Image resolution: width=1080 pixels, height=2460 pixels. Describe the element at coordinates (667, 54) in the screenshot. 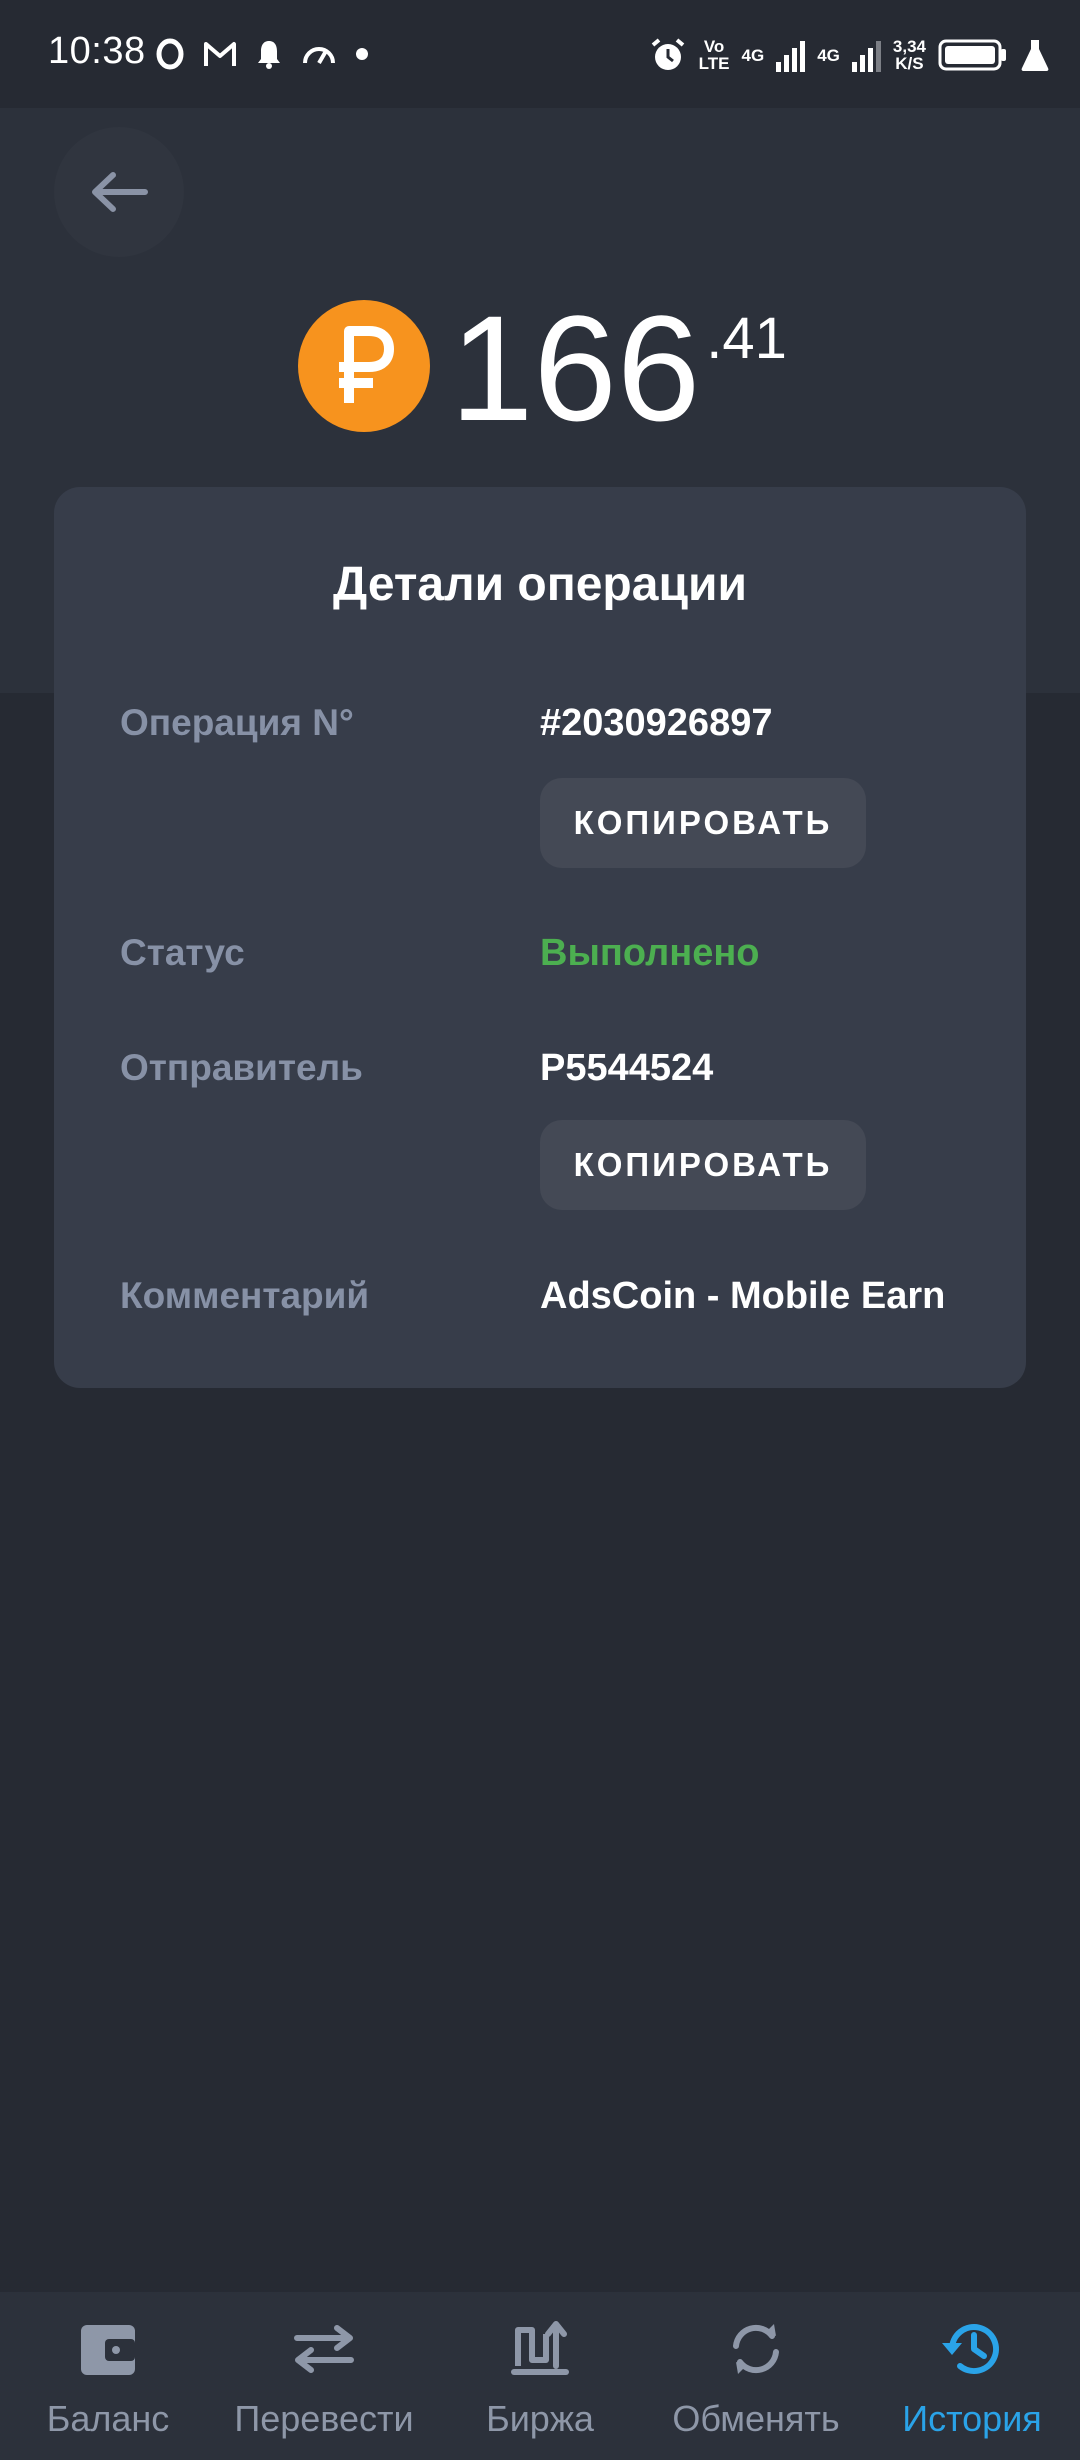

I see `alarm-icon` at that location.